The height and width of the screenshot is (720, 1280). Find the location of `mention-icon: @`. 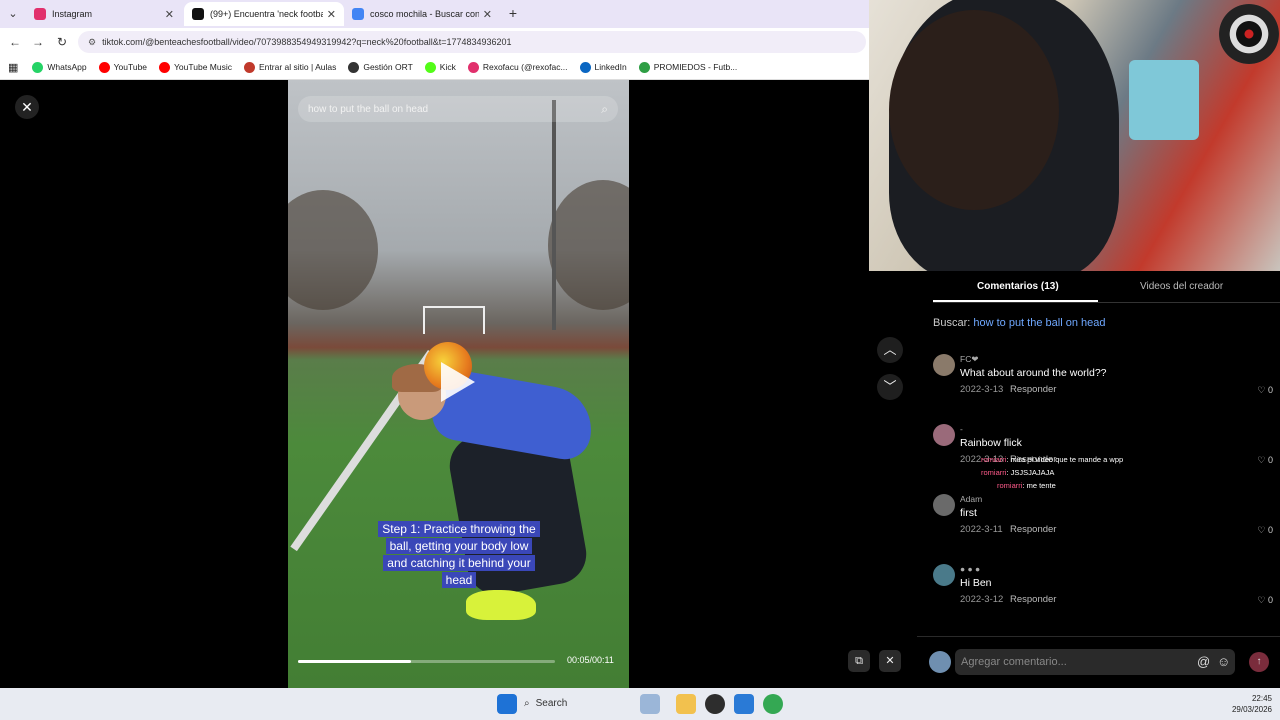

mention-icon: @ is located at coordinates (1203, 661).